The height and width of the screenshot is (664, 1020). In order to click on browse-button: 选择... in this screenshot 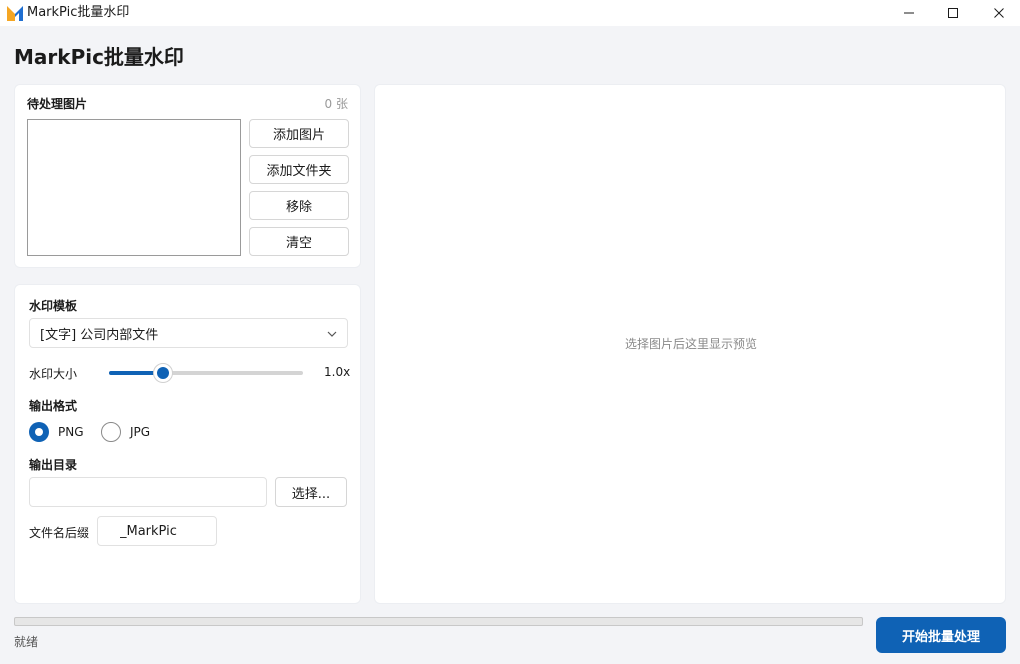, I will do `click(311, 492)`.